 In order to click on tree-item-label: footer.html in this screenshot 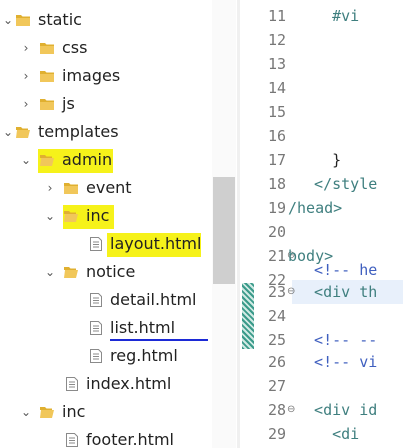, I will do `click(130, 439)`.